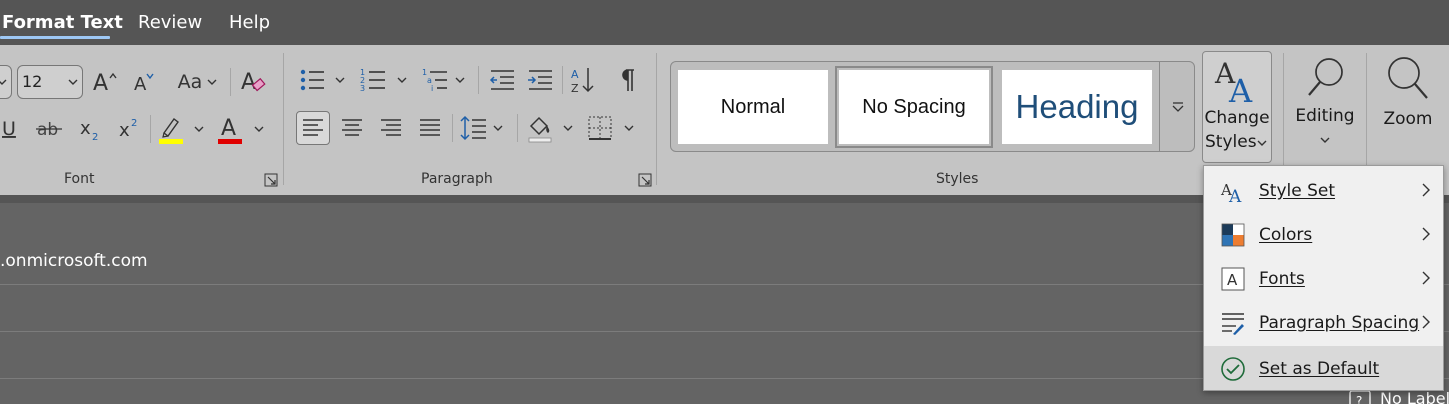 Image resolution: width=1449 pixels, height=404 pixels. Describe the element at coordinates (430, 128) in the screenshot. I see `justify-button` at that location.